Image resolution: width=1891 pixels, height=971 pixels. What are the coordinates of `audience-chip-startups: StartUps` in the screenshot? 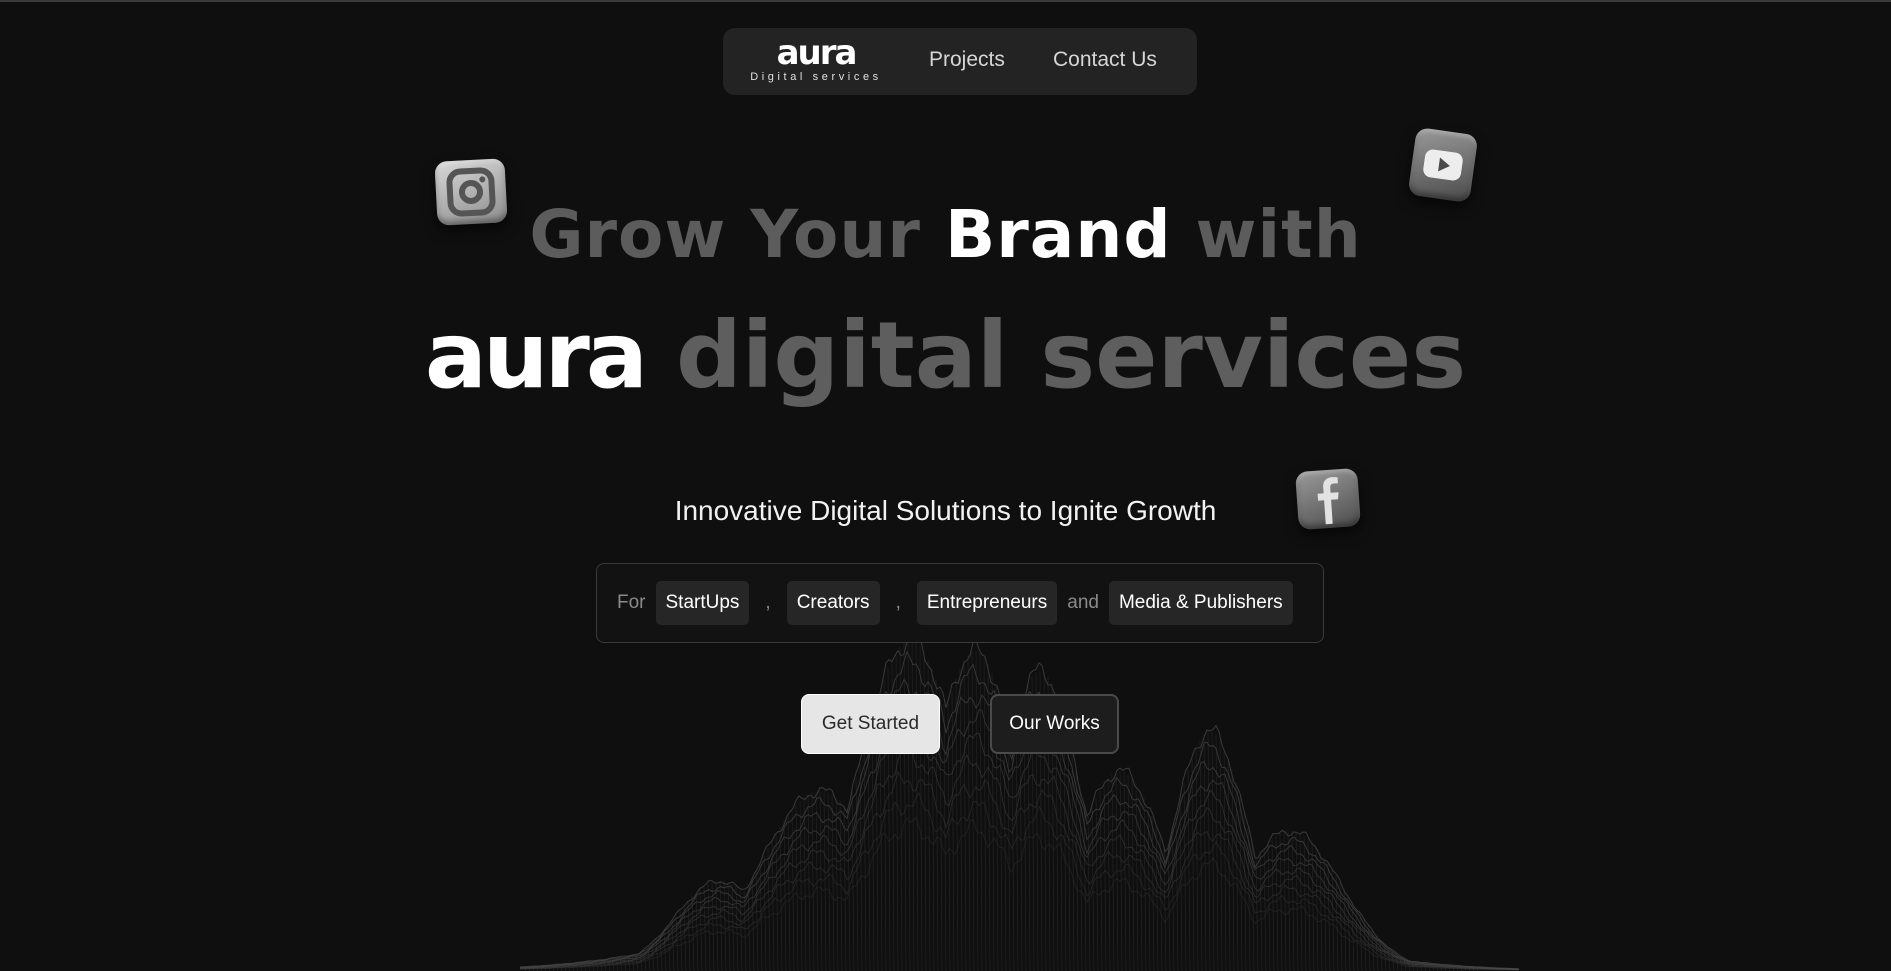 It's located at (702, 603).